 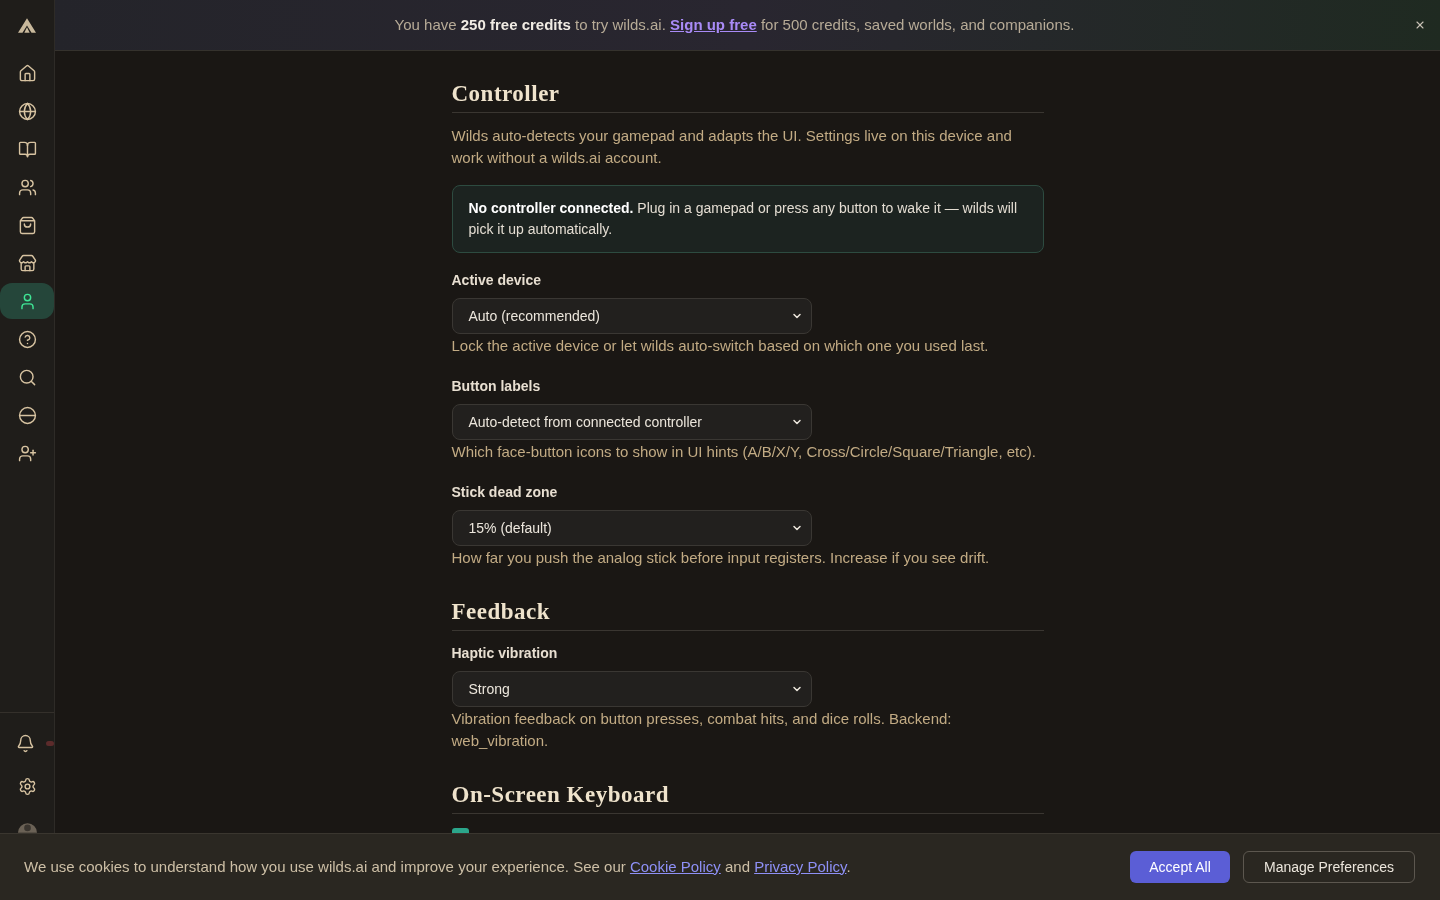 I want to click on avatar-icon, so click(x=27, y=826).